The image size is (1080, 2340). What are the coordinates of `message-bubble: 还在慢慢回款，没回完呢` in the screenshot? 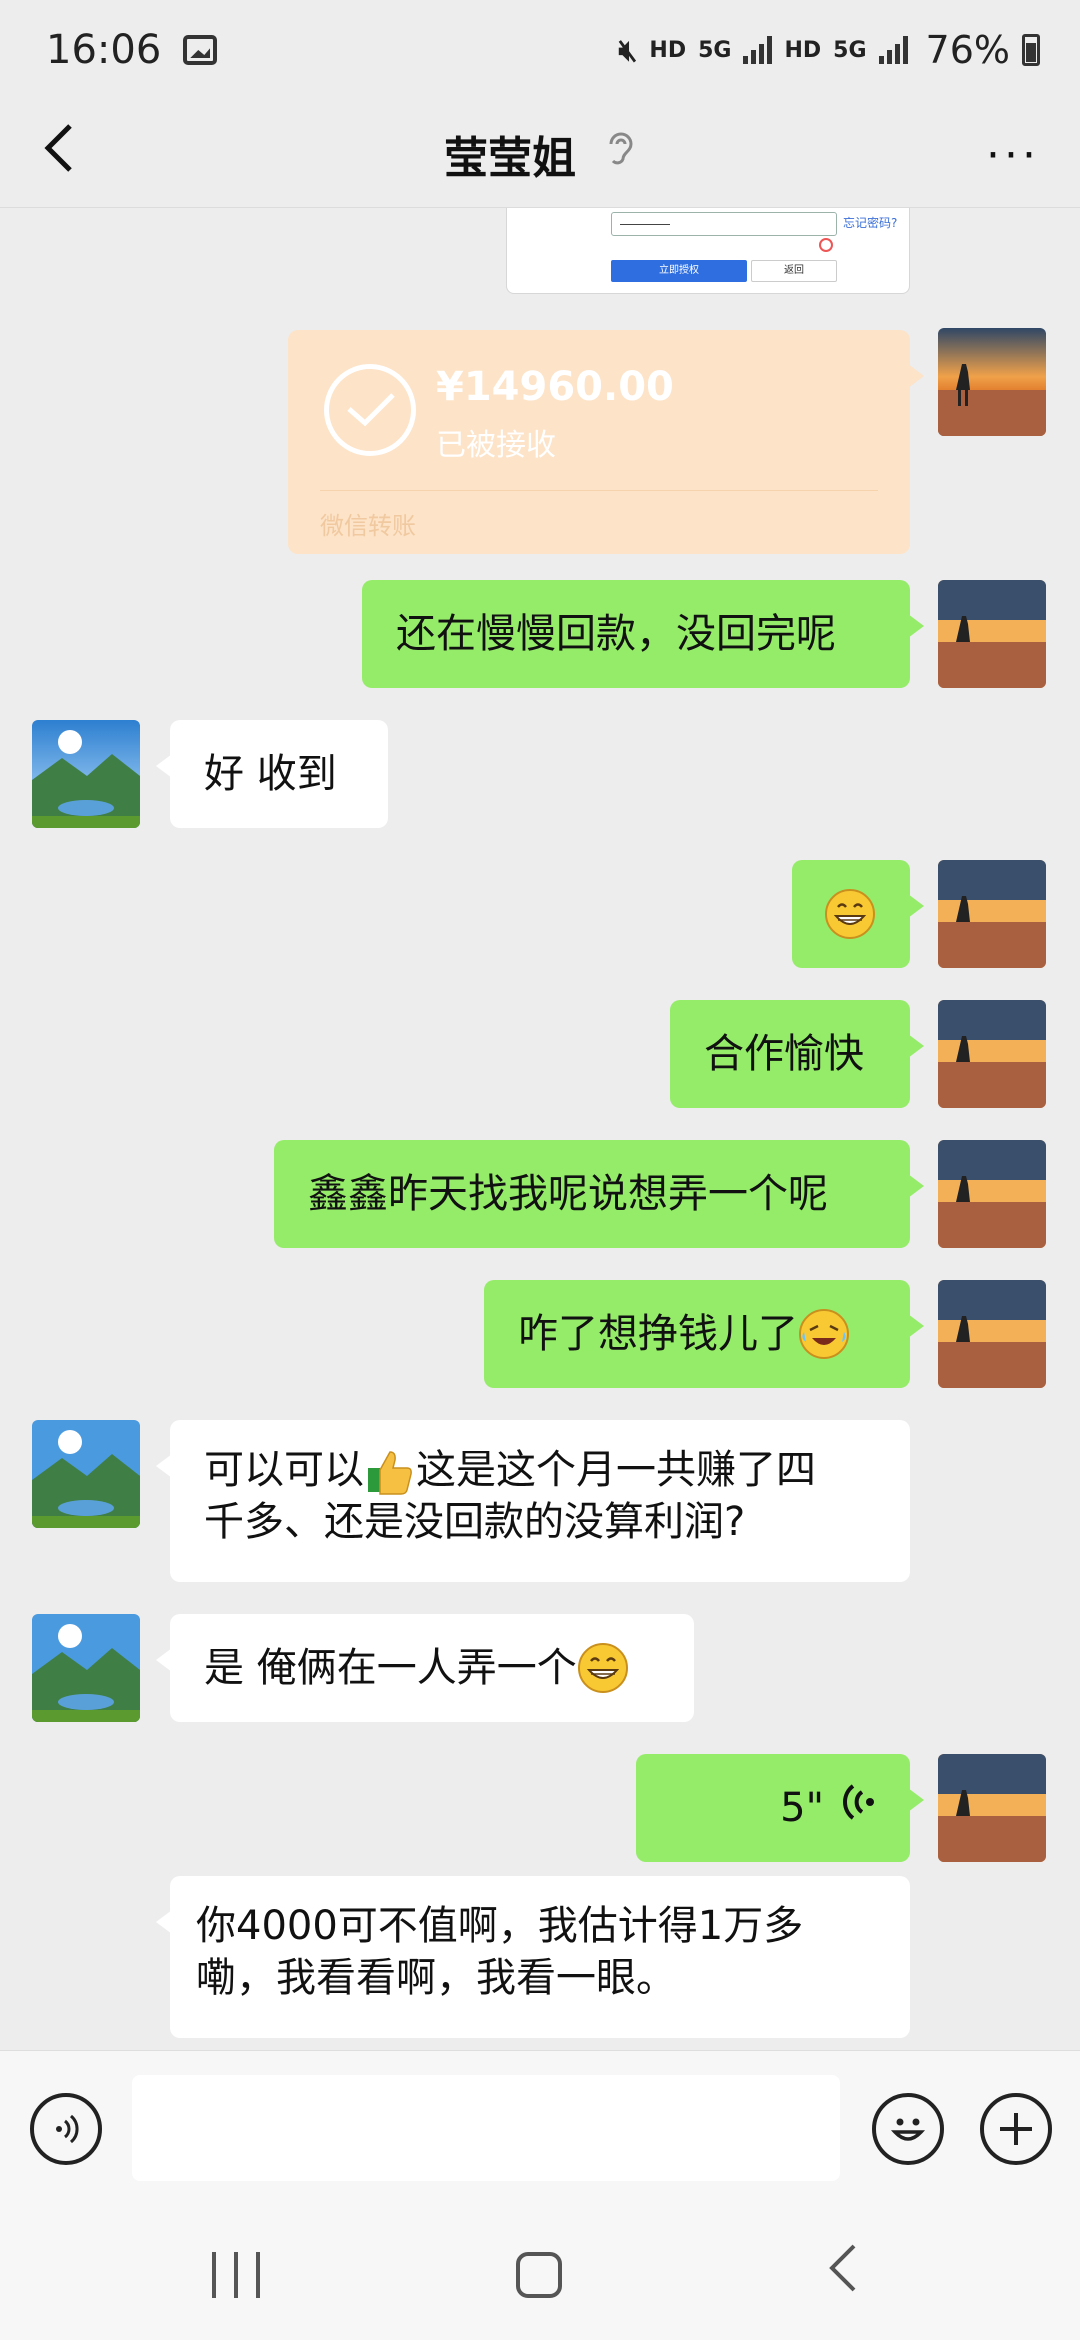 It's located at (643, 634).